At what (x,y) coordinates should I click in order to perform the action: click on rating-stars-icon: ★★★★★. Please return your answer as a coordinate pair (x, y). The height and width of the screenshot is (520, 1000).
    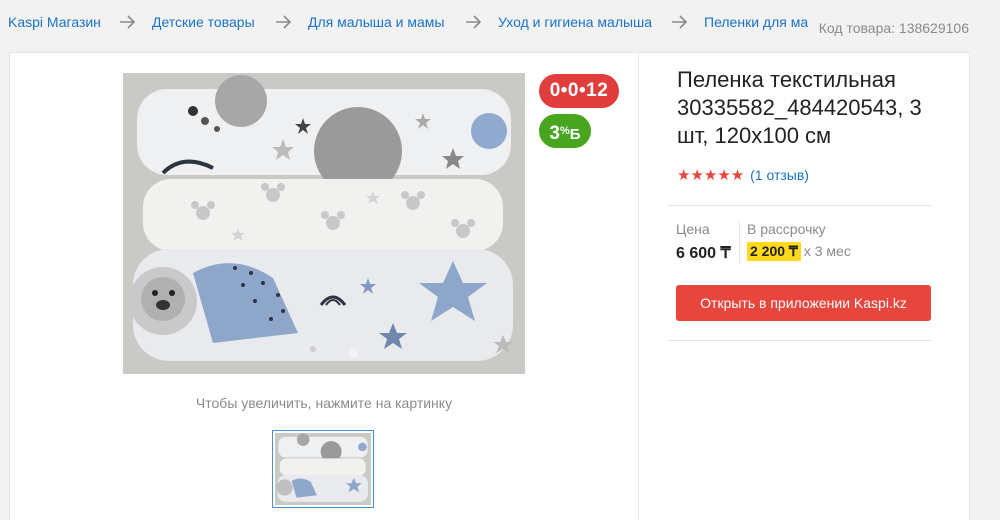
    Looking at the image, I should click on (711, 175).